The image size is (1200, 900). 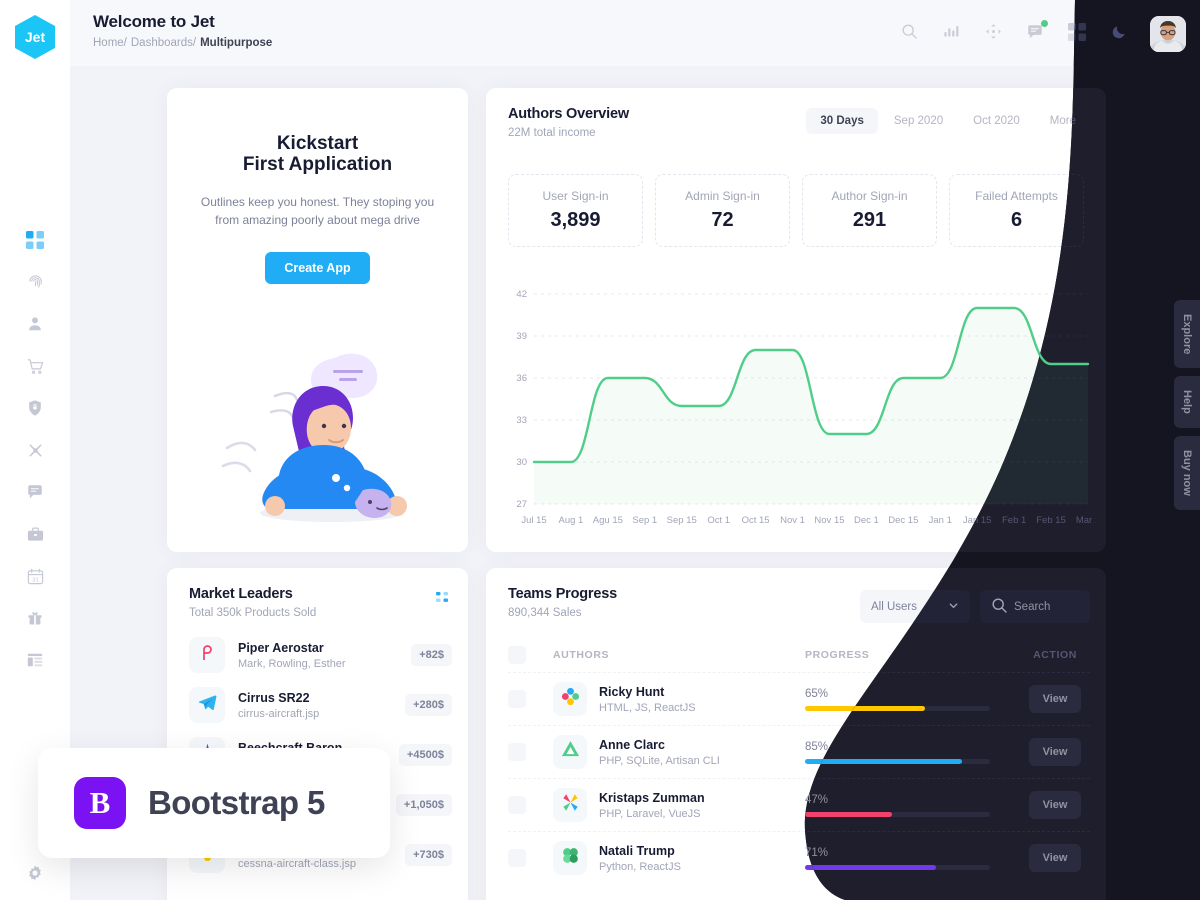 I want to click on avatar-image, so click(x=1168, y=34).